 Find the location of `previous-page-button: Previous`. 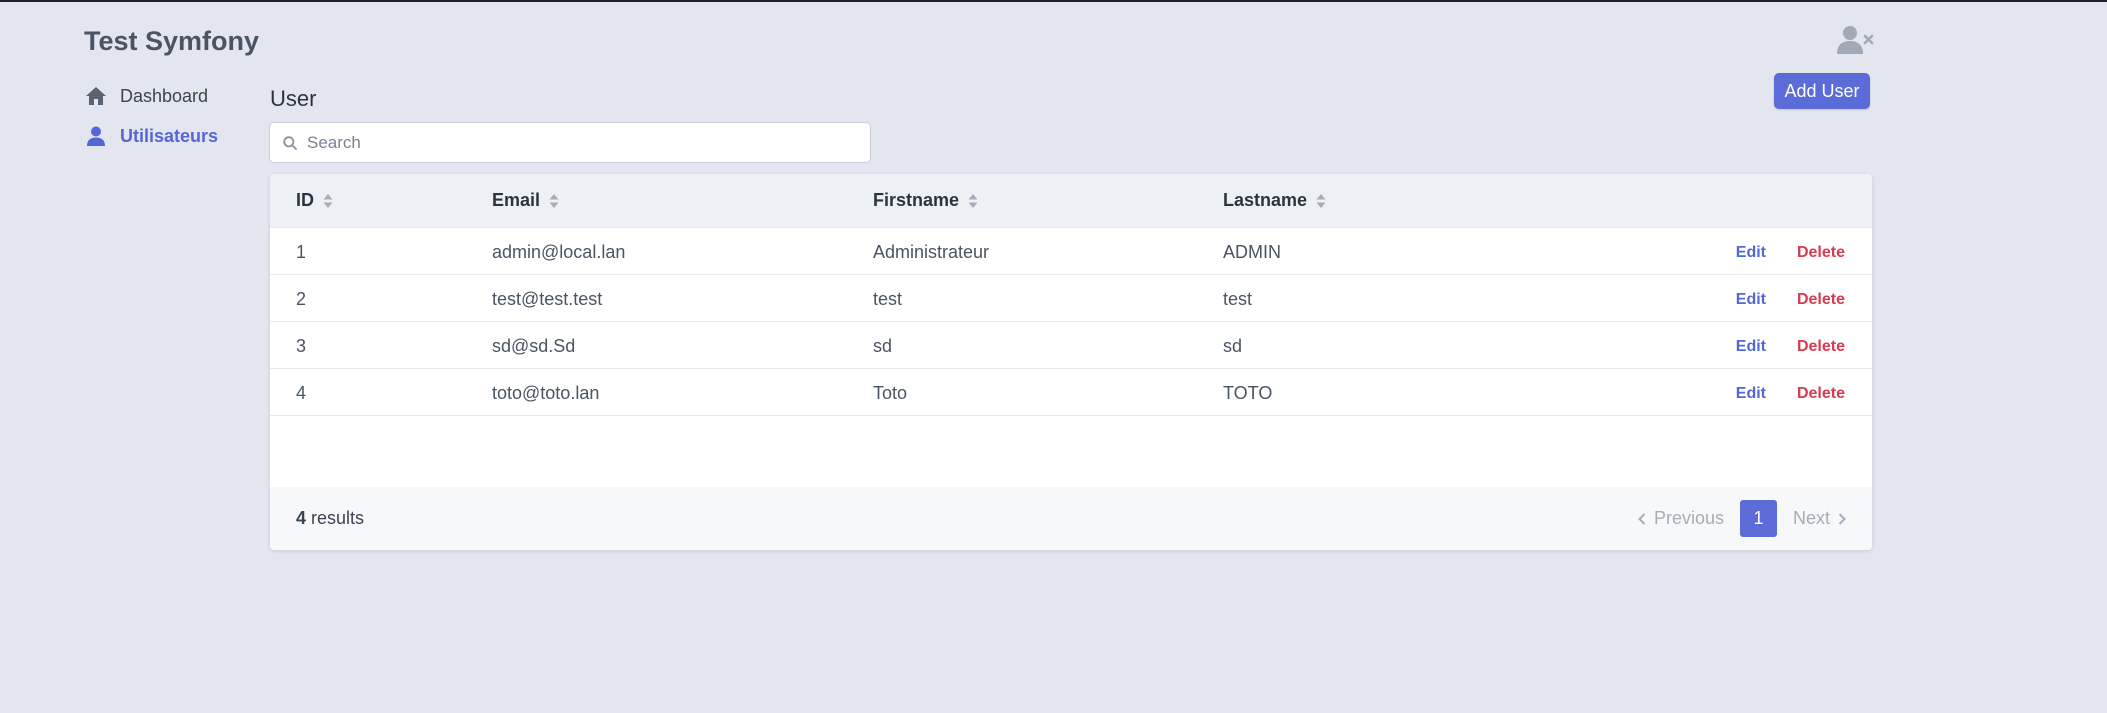

previous-page-button: Previous is located at coordinates (1681, 518).